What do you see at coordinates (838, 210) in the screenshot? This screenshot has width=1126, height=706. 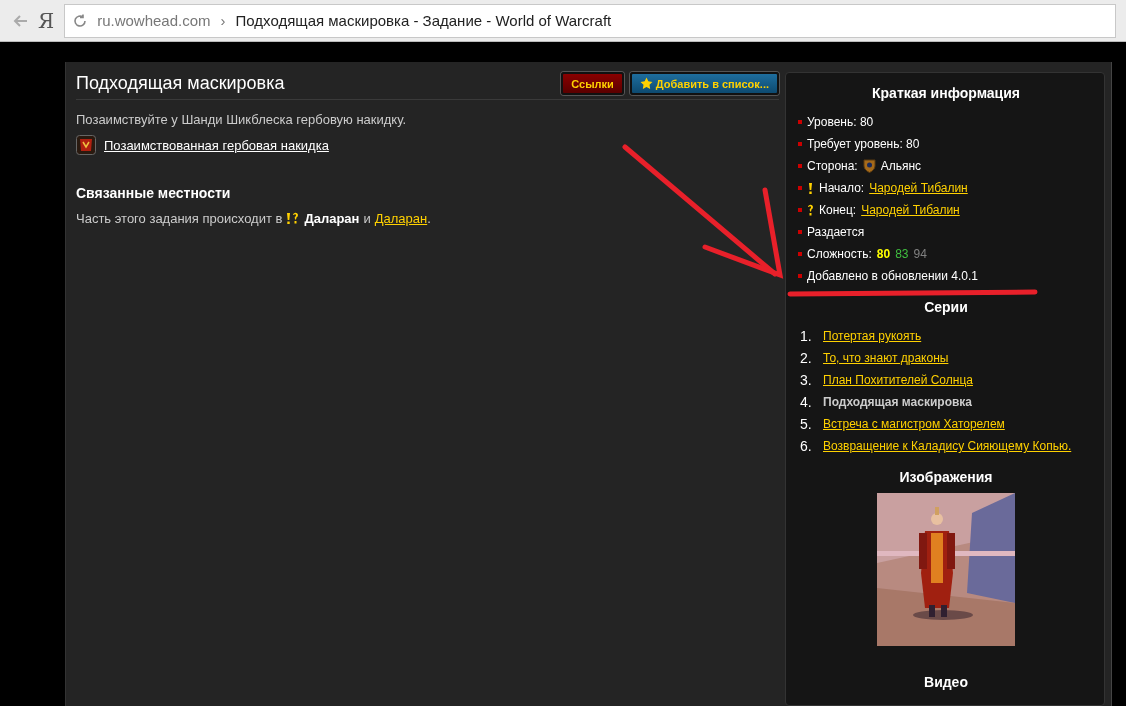 I see `info-label: Конец:` at bounding box center [838, 210].